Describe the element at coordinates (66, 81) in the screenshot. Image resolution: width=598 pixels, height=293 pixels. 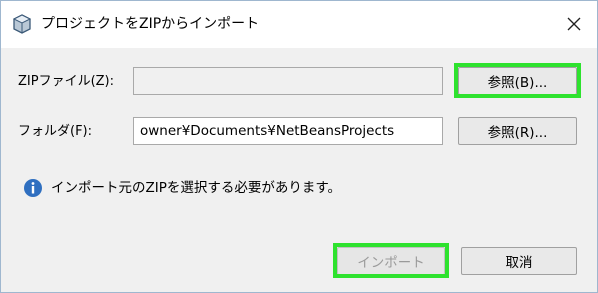
I see `zip-file-label: ZIPファイル(Z):` at that location.